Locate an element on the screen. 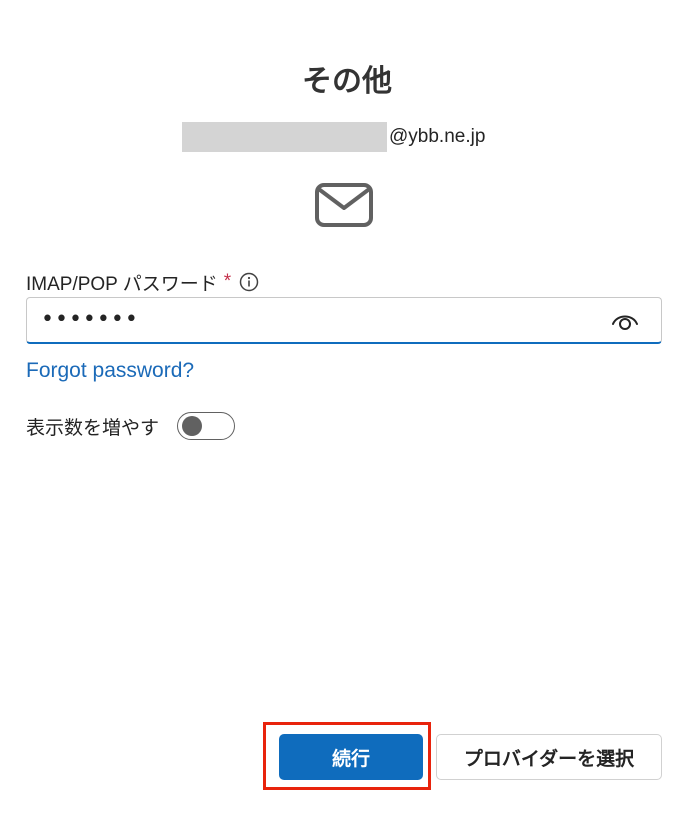 Image resolution: width=694 pixels, height=813 pixels. eye-icon is located at coordinates (625, 321).